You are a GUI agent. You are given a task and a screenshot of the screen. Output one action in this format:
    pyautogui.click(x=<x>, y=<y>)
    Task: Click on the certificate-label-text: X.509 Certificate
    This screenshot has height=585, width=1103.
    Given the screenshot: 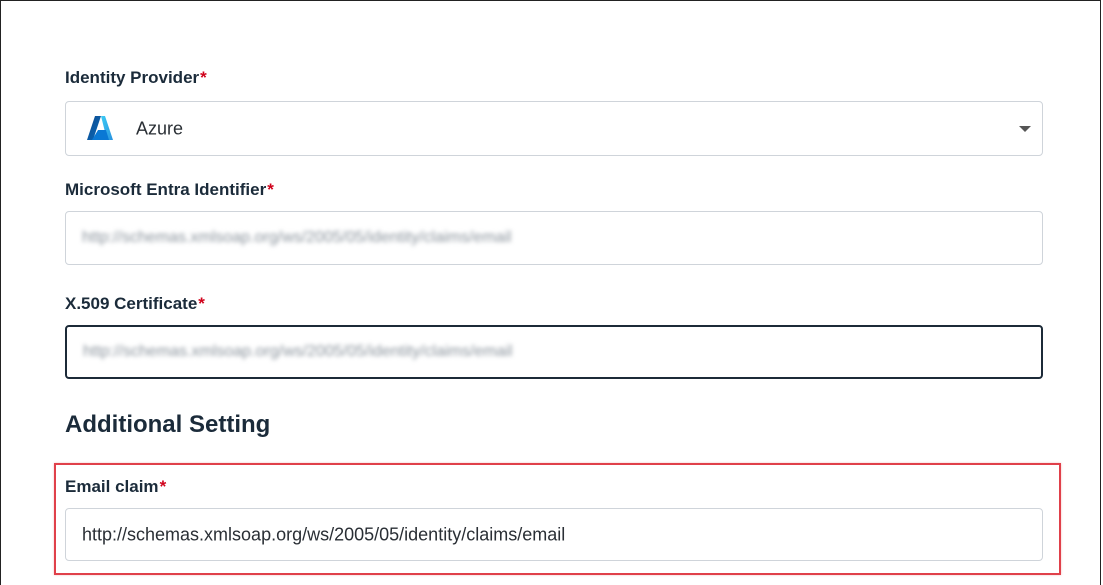 What is the action you would take?
    pyautogui.click(x=131, y=303)
    